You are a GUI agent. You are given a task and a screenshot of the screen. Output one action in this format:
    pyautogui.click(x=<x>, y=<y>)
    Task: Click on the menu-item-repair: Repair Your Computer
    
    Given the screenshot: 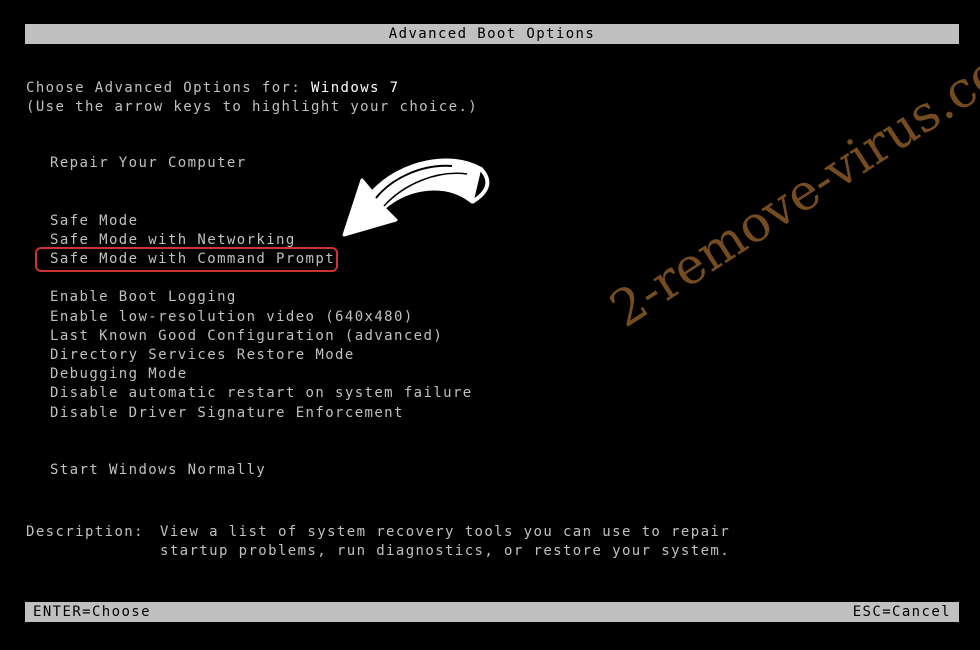 What is the action you would take?
    pyautogui.click(x=148, y=163)
    